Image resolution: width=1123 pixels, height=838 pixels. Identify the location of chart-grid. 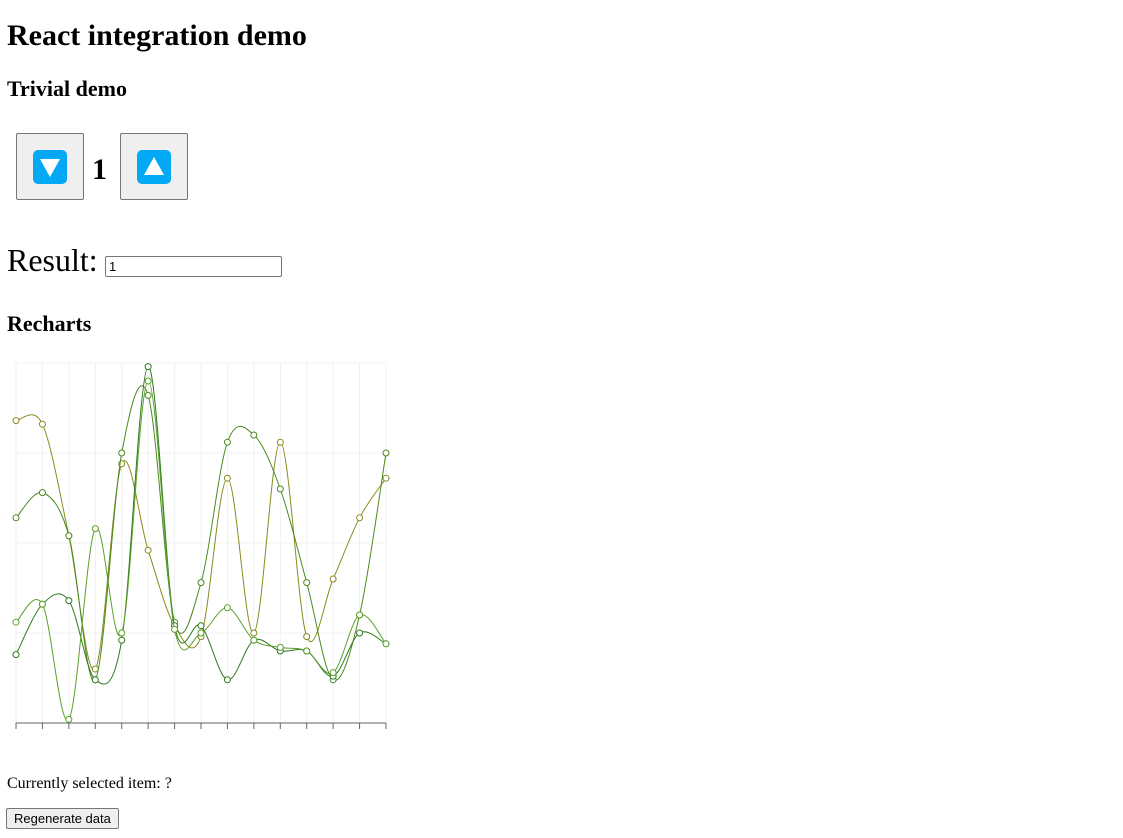
(201, 543).